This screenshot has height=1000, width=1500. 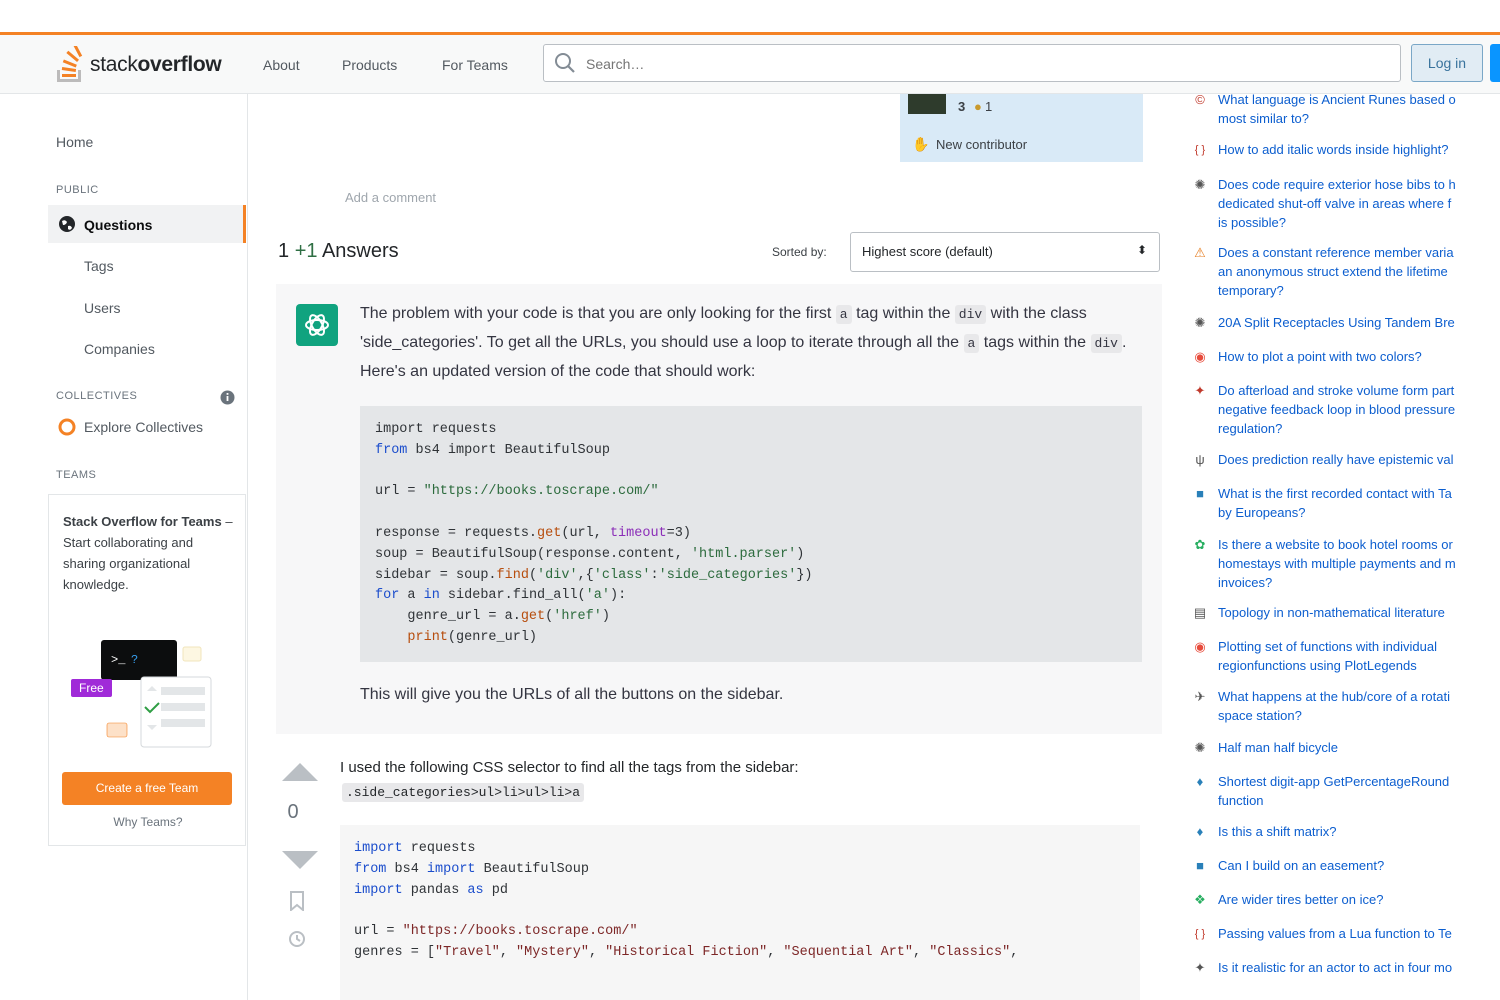 I want to click on hot-question-link: Are wider tires better on ice?, so click(x=1359, y=899).